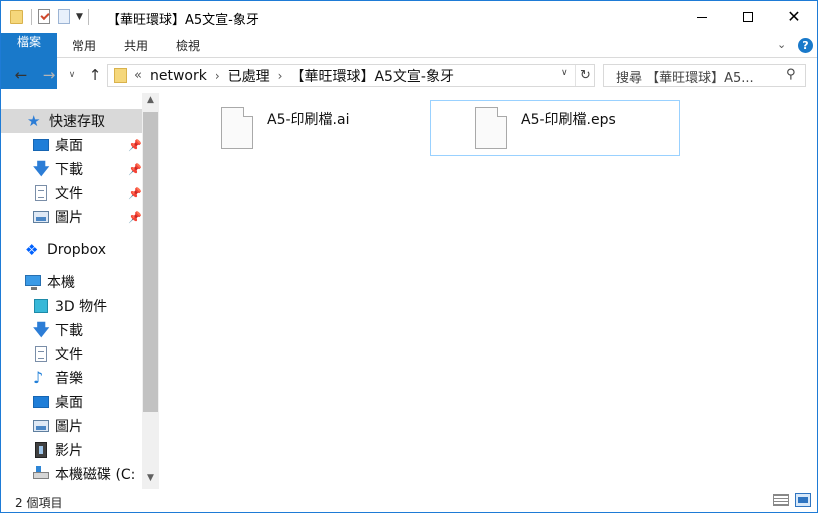 The width and height of the screenshot is (818, 513). I want to click on customize-toolbar-chevron-icon: ▼, so click(81, 17).